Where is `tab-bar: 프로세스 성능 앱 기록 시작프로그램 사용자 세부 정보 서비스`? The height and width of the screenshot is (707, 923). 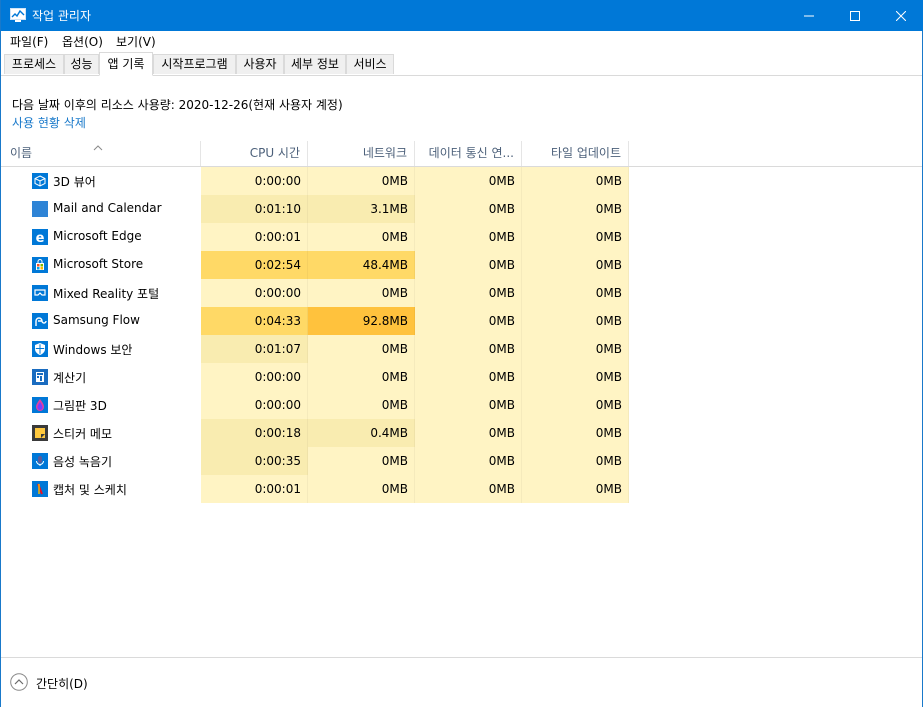 tab-bar: 프로세스 성능 앱 기록 시작프로그램 사용자 세부 정보 서비스 is located at coordinates (461, 63).